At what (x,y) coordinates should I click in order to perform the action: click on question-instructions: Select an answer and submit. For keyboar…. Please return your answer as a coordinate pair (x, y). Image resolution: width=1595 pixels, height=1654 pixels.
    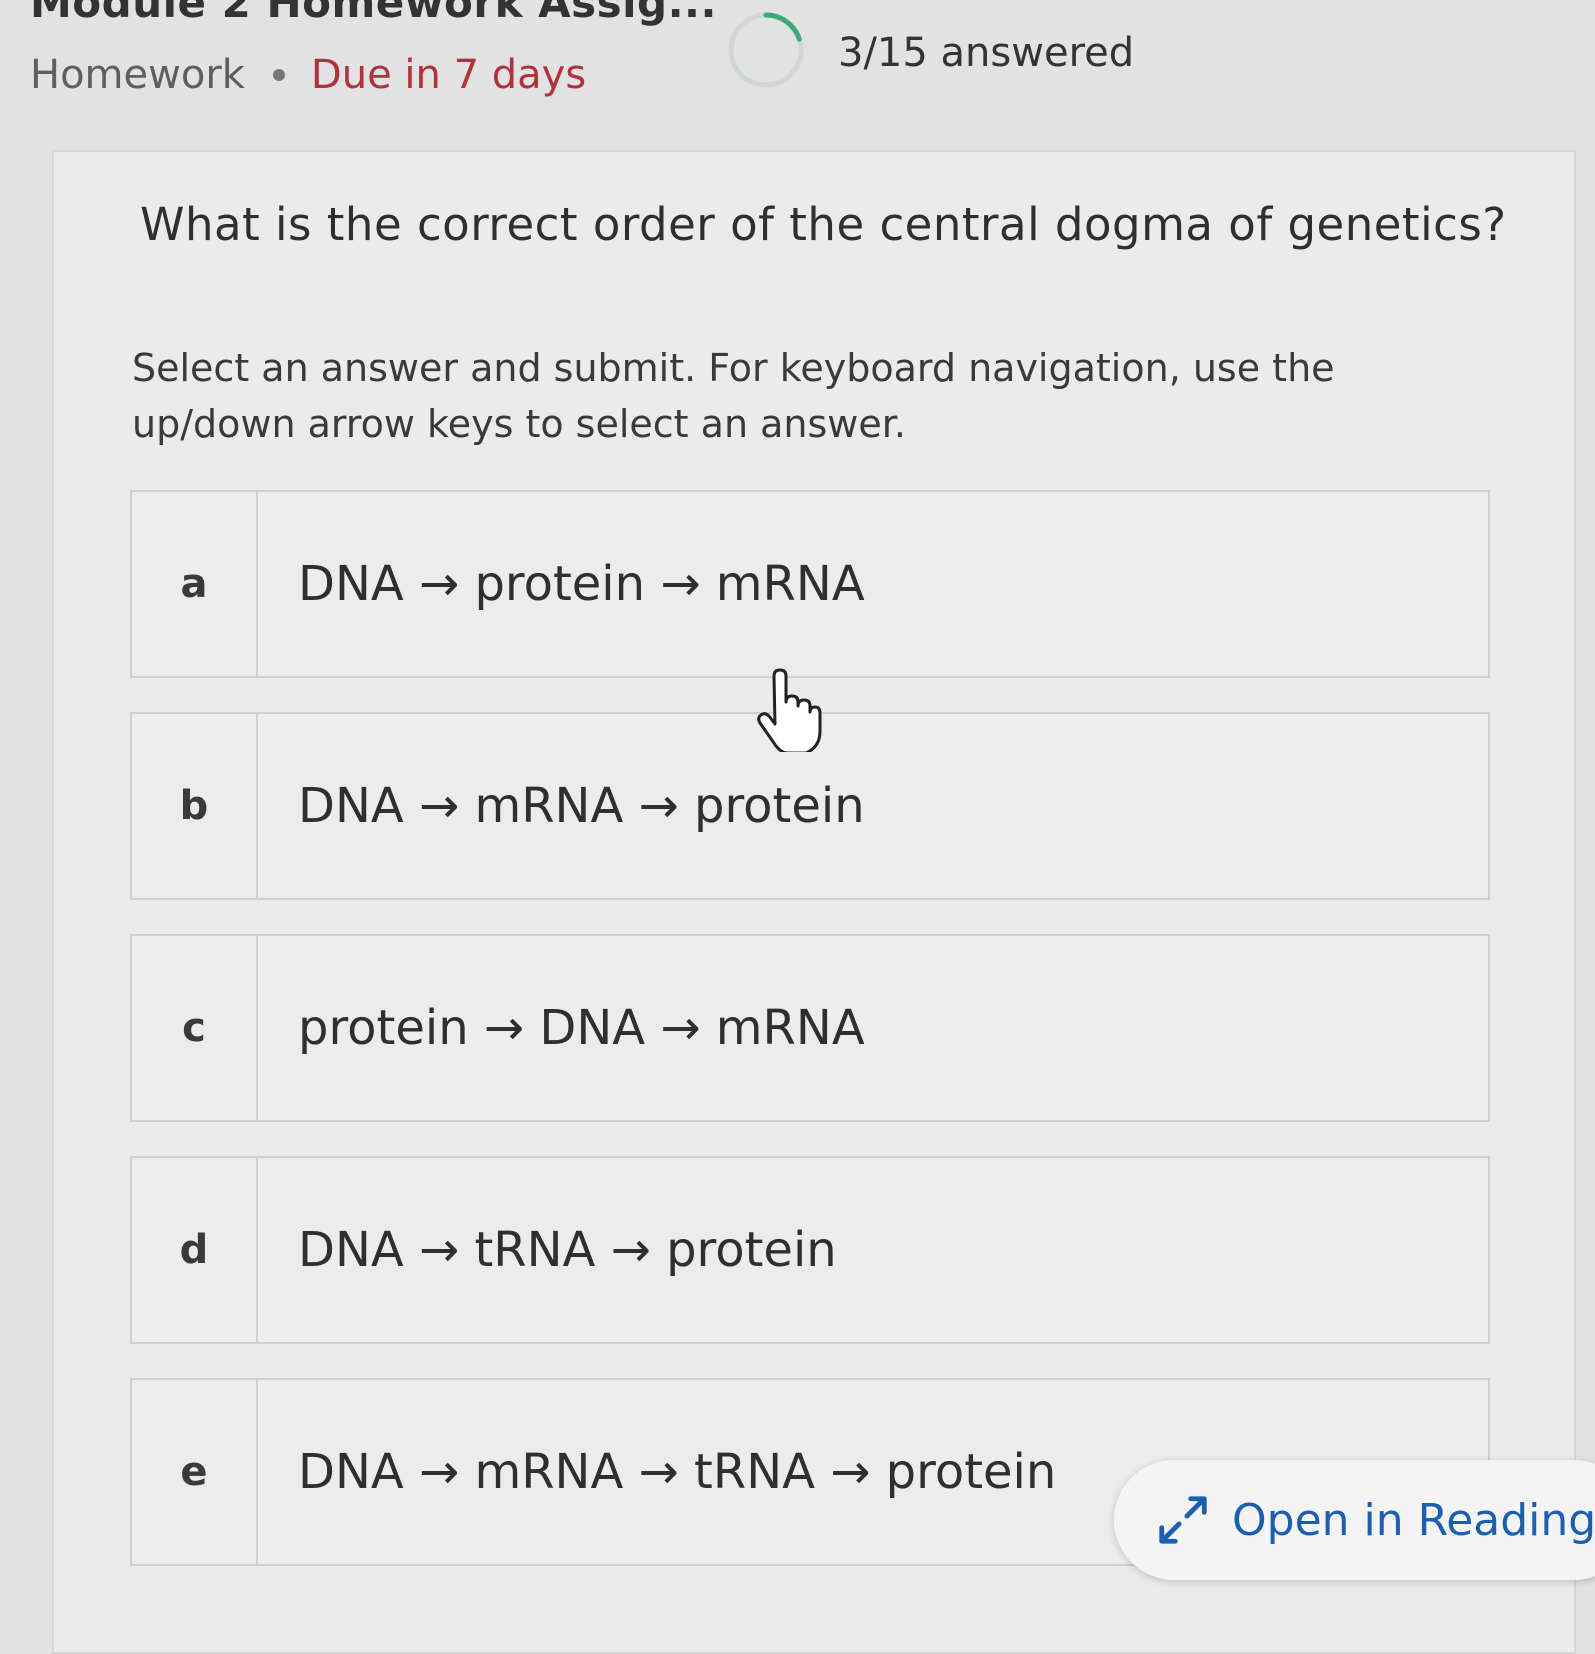
    Looking at the image, I should click on (733, 396).